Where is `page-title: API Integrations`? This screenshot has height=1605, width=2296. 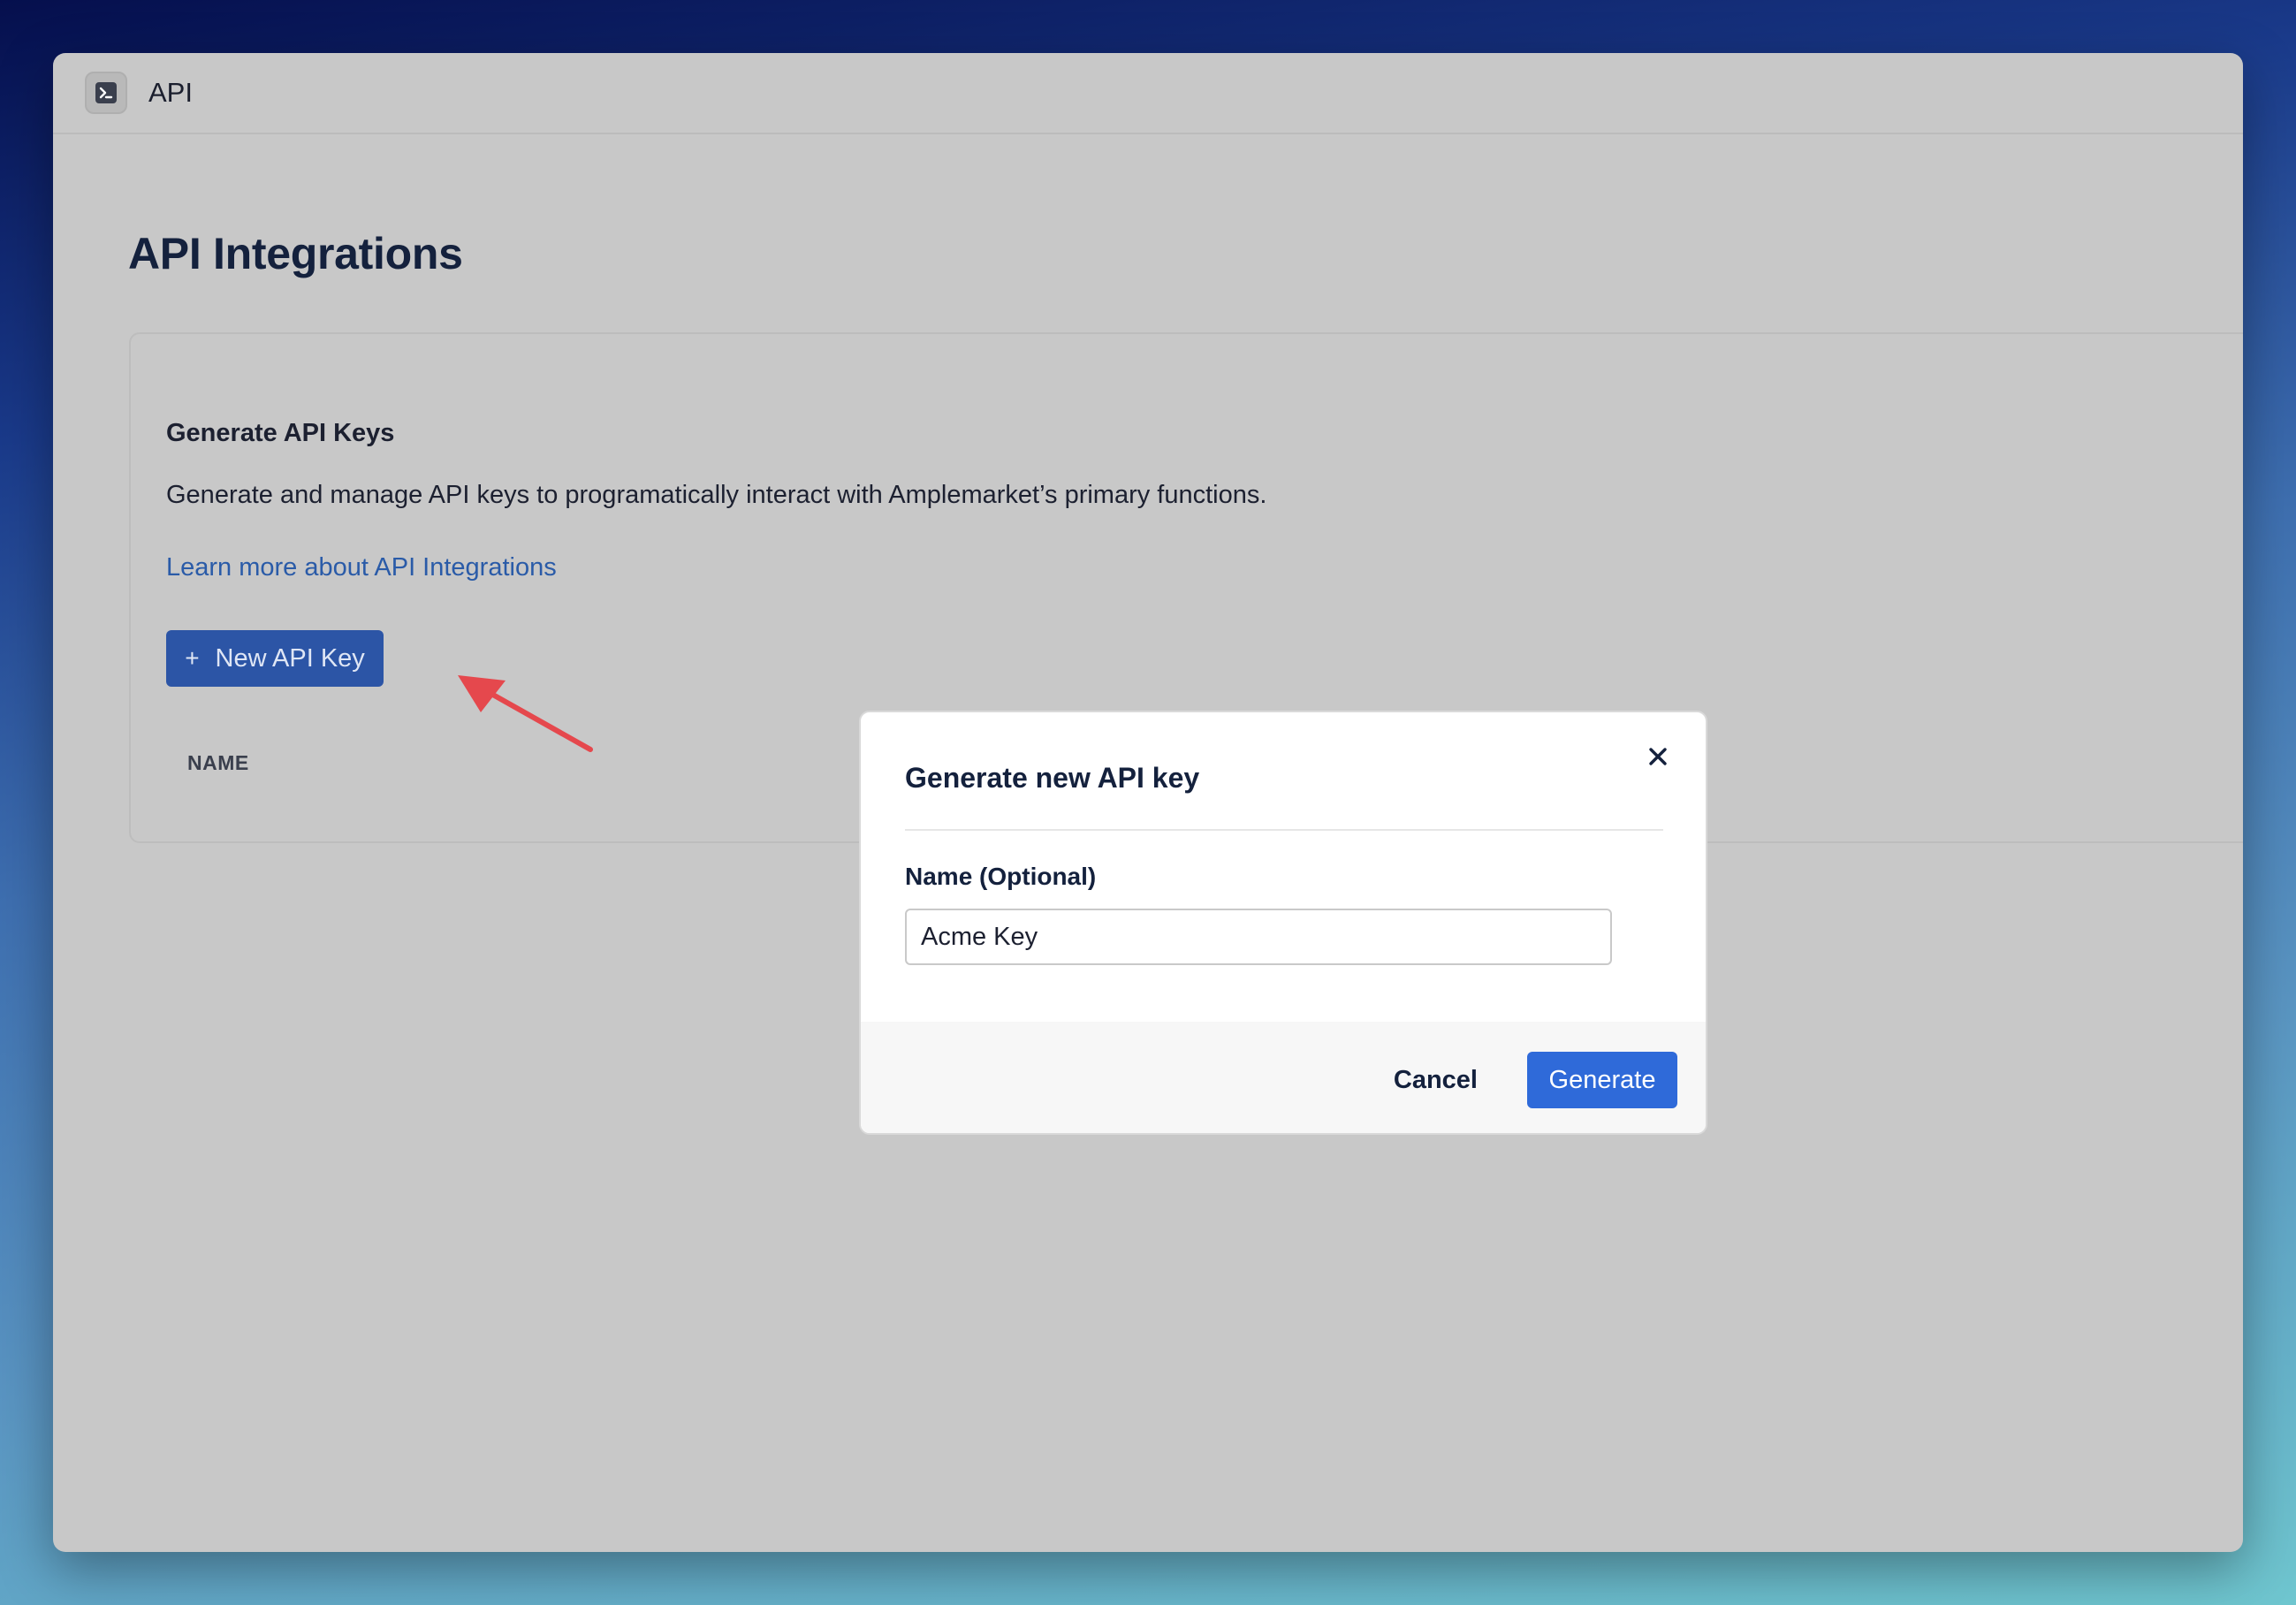
page-title: API Integrations is located at coordinates (296, 253).